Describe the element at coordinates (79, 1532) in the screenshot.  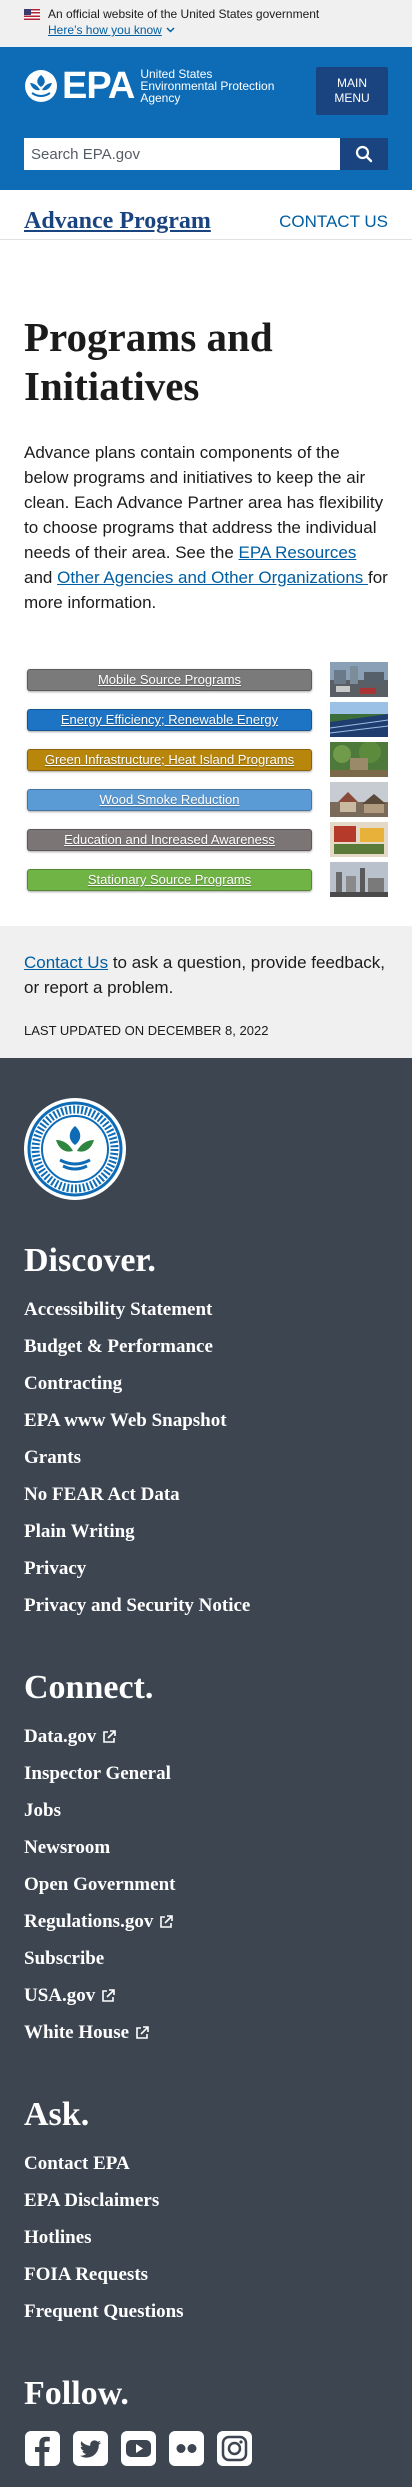
I see `footer-link-plain-writing: Plain Writing` at that location.